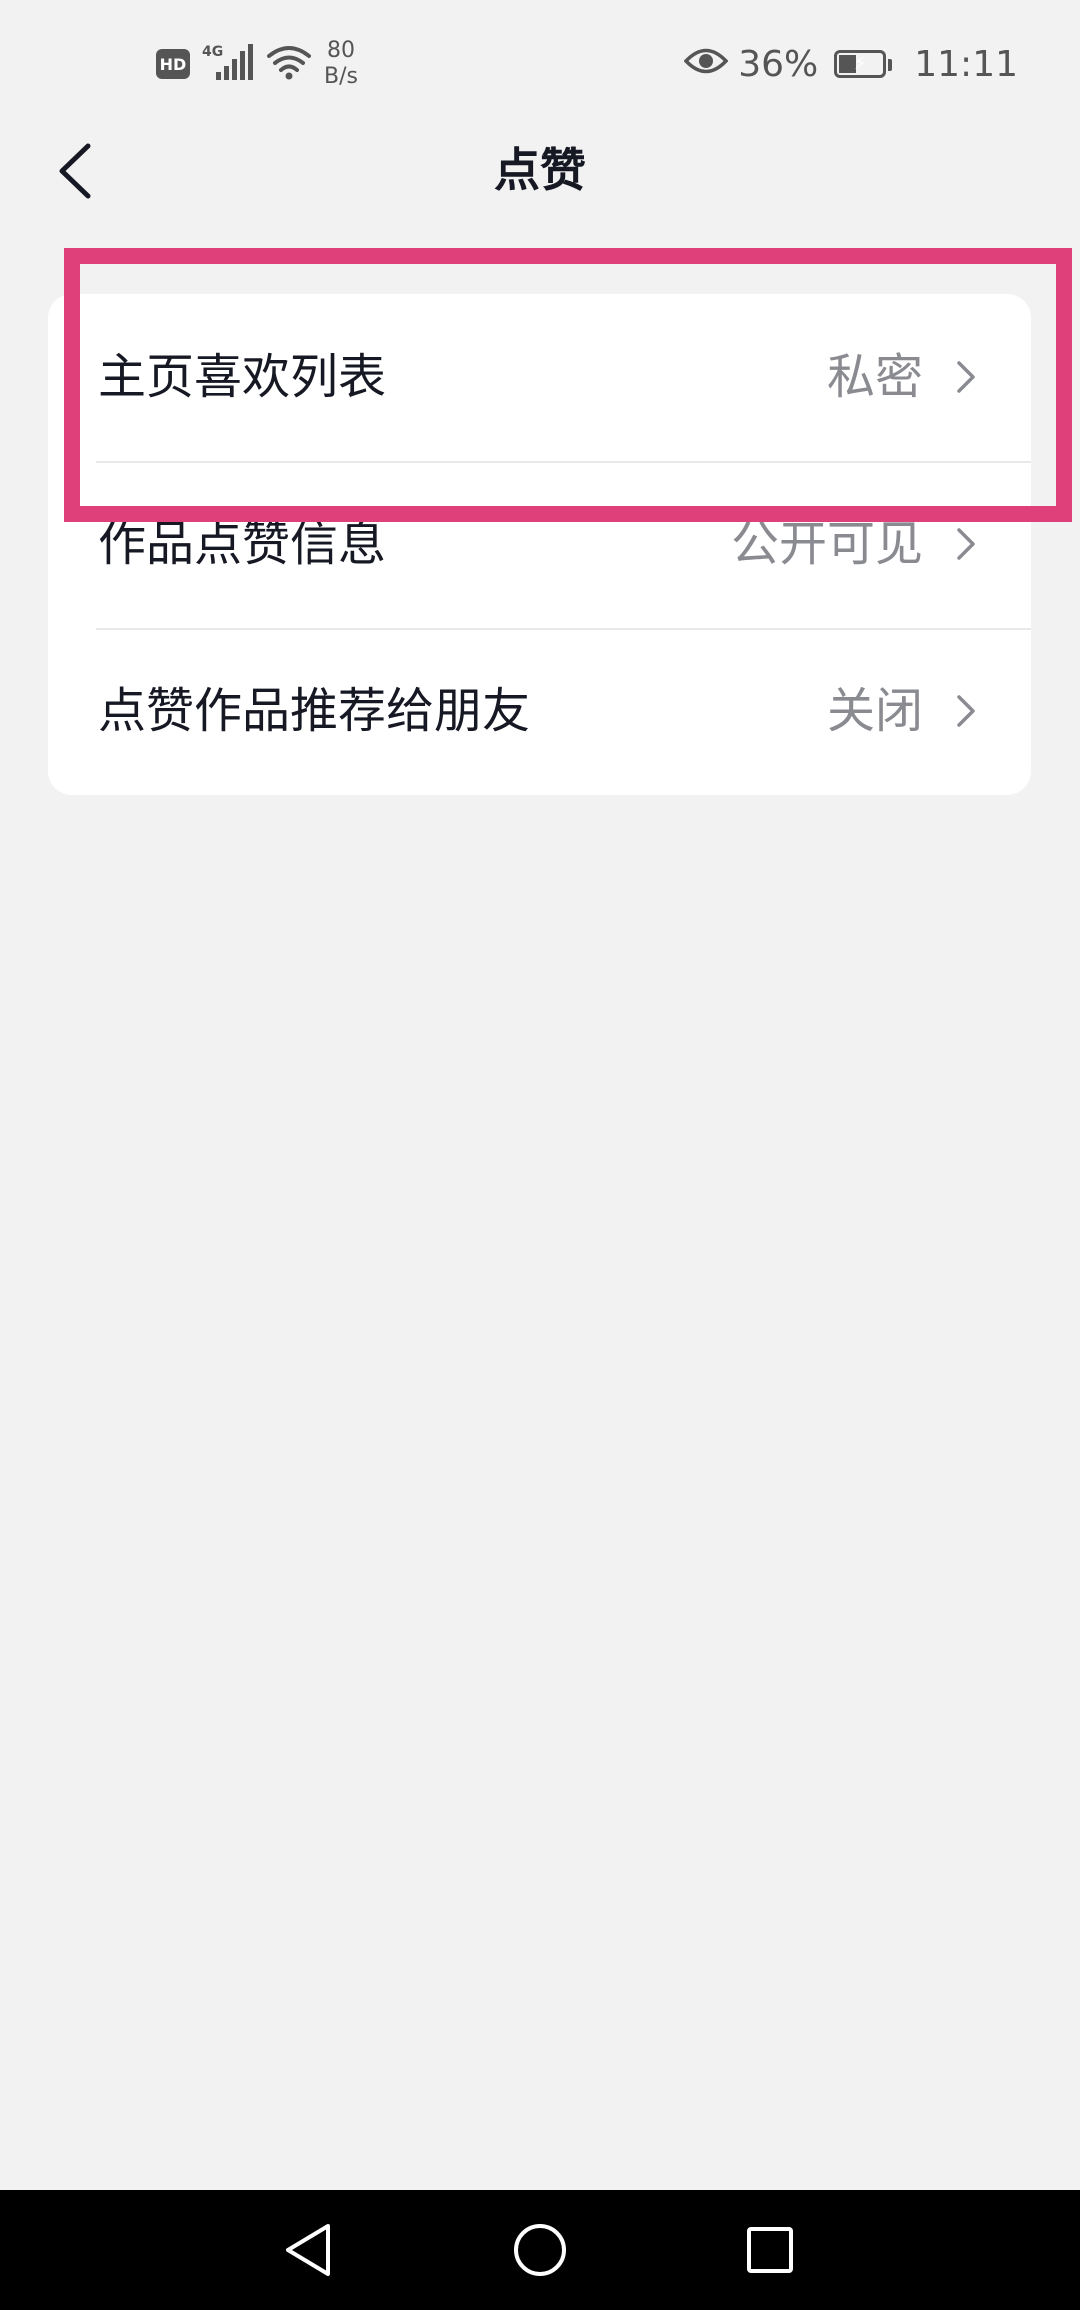  I want to click on network-speed-unit: B/s, so click(341, 76).